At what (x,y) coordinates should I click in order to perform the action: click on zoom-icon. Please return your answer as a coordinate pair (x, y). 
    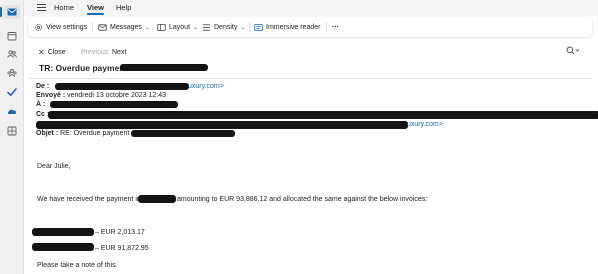
    Looking at the image, I should click on (573, 51).